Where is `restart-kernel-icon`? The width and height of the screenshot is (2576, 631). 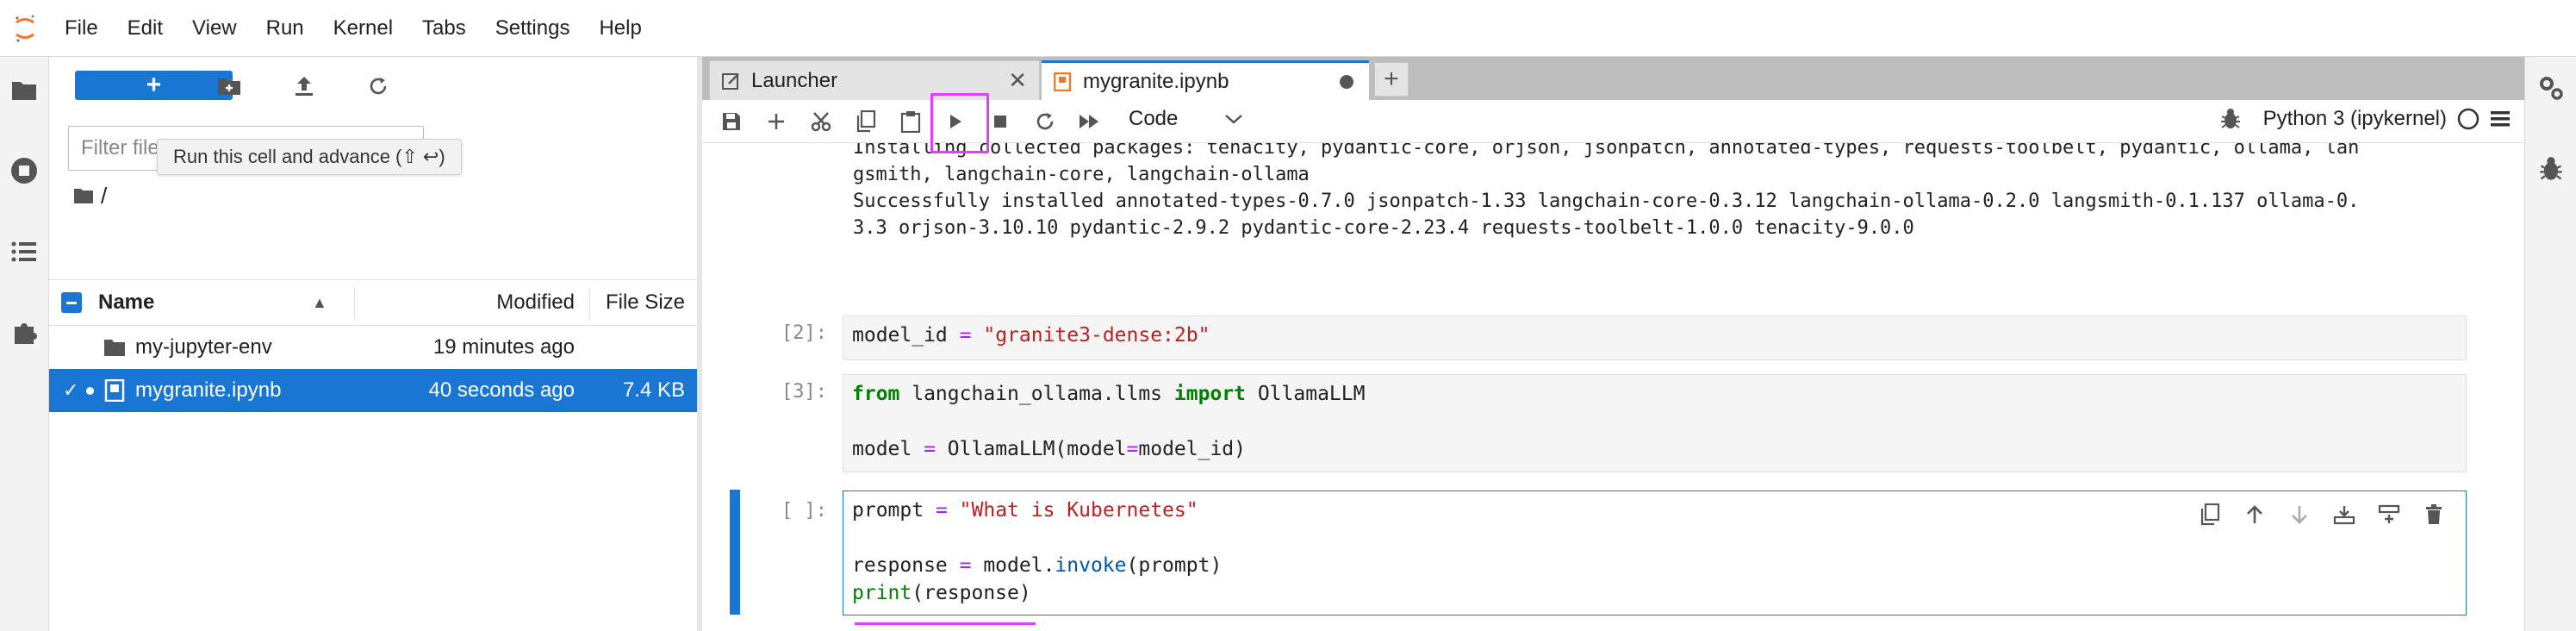 restart-kernel-icon is located at coordinates (1045, 121).